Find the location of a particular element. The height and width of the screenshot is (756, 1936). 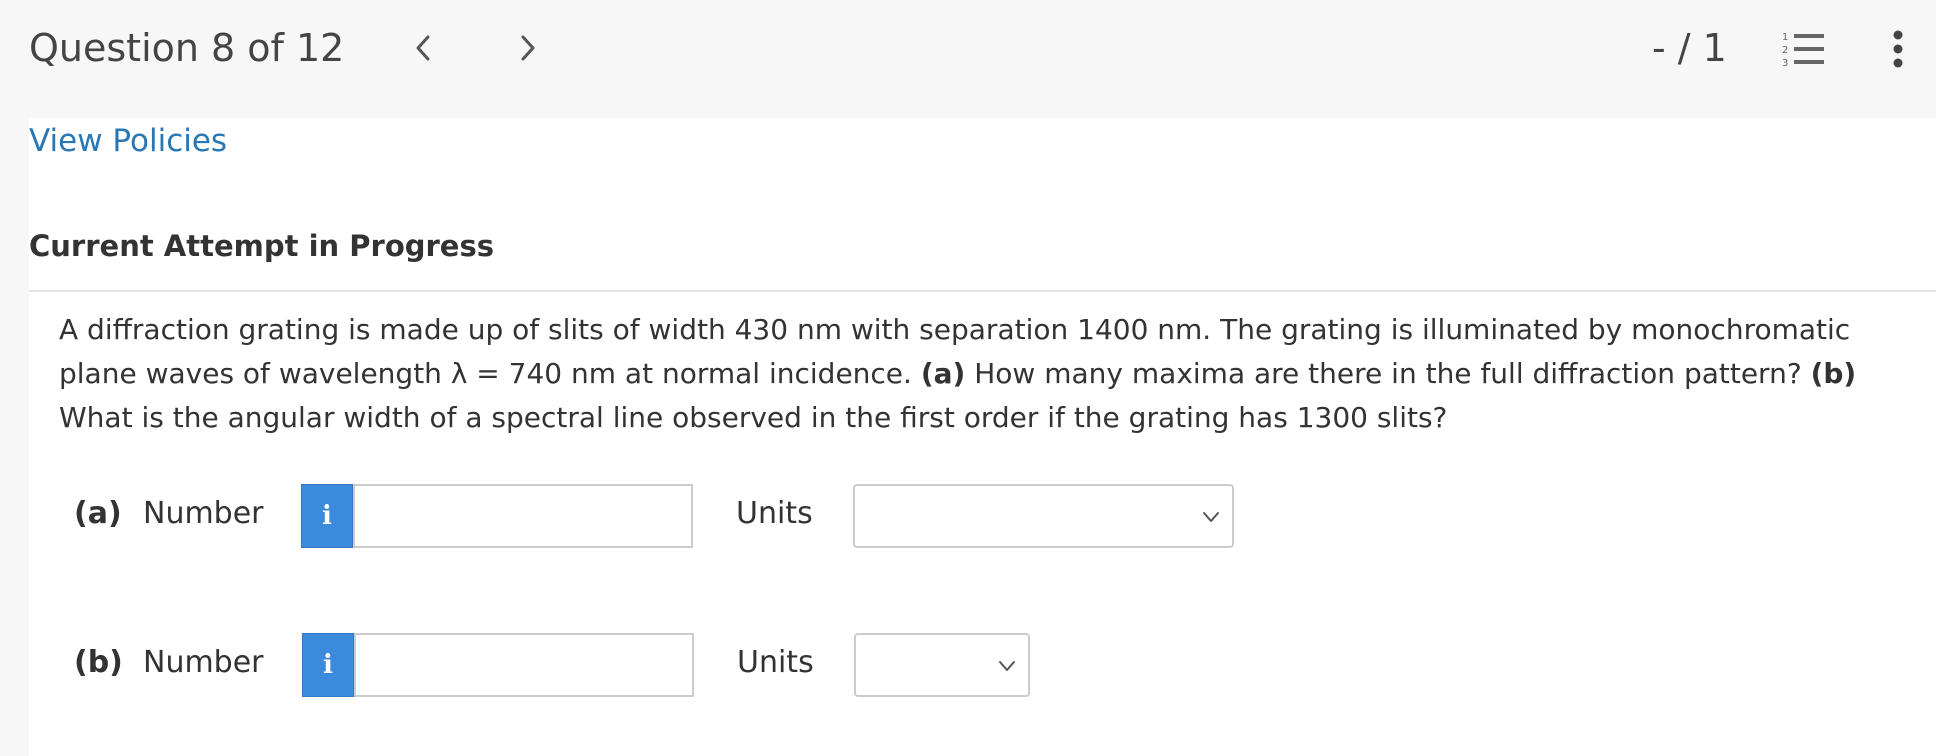

view-policies-link: View Policies is located at coordinates (128, 141).